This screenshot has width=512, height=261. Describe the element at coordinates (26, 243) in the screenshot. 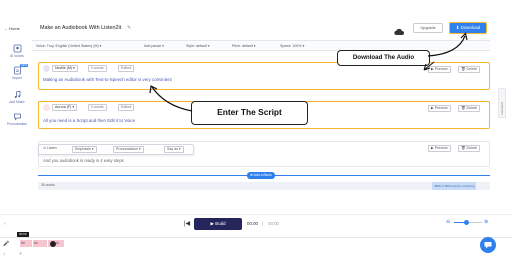

I see `track-clip: Ne` at that location.